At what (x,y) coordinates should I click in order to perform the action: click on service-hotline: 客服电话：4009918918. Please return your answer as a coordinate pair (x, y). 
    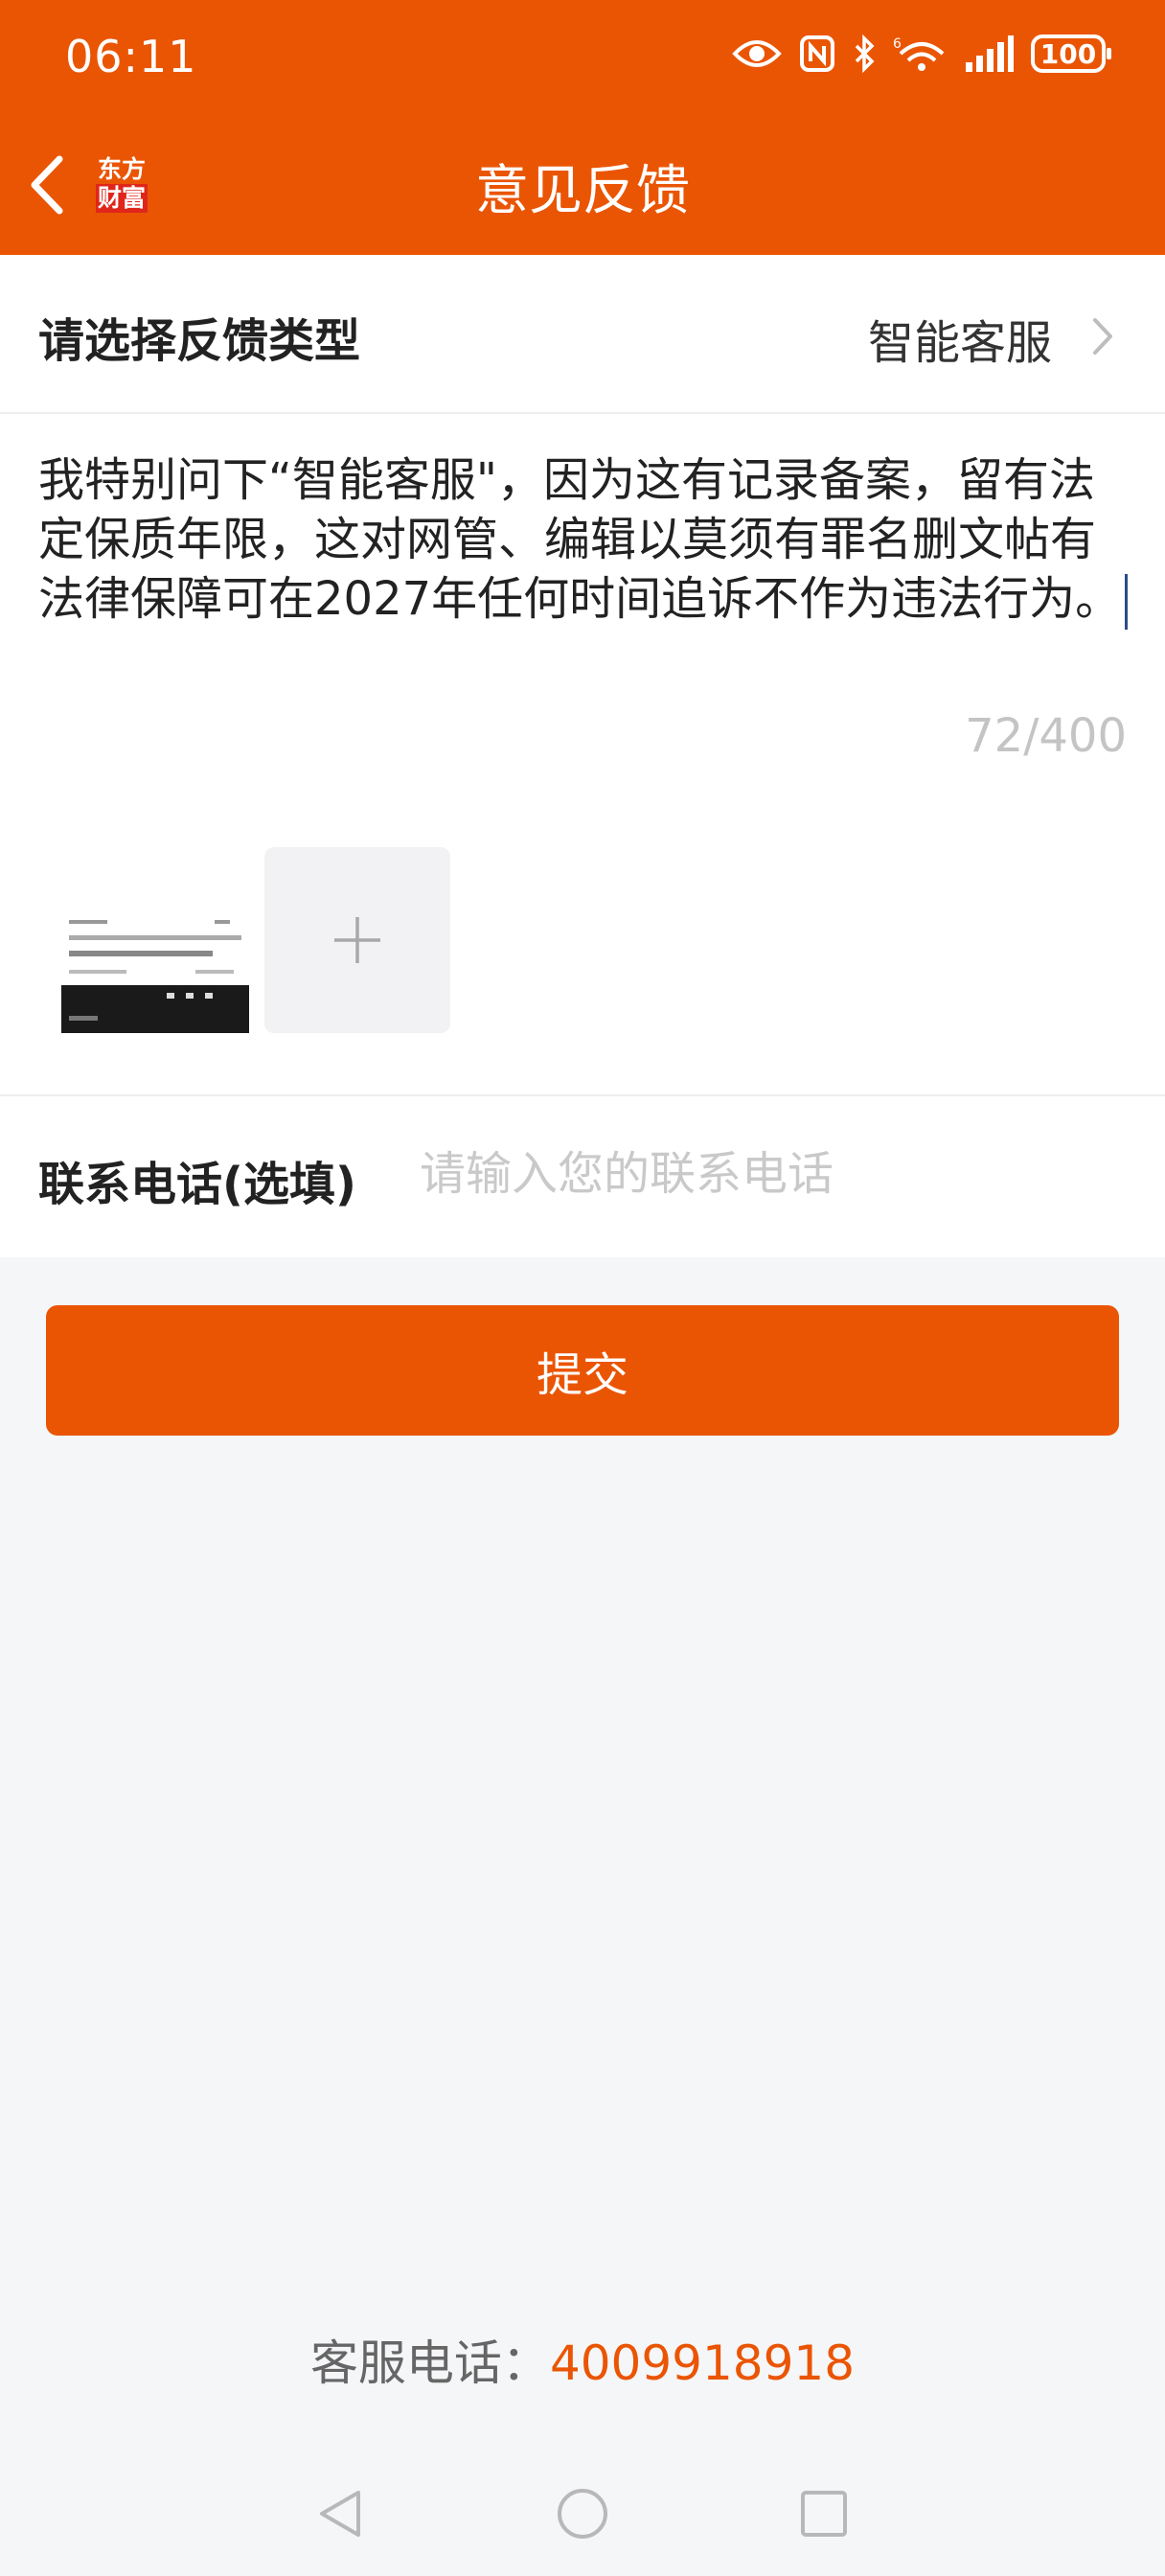
    Looking at the image, I should click on (582, 2359).